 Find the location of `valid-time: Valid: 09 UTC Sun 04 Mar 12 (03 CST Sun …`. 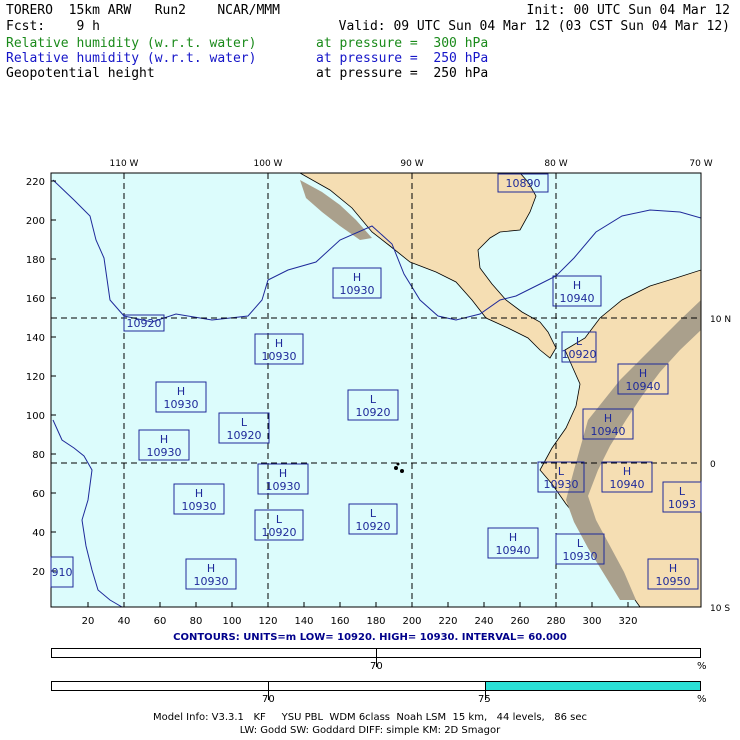

valid-time: Valid: 09 UTC Sun 04 Mar 12 (03 CST Sun … is located at coordinates (534, 26).